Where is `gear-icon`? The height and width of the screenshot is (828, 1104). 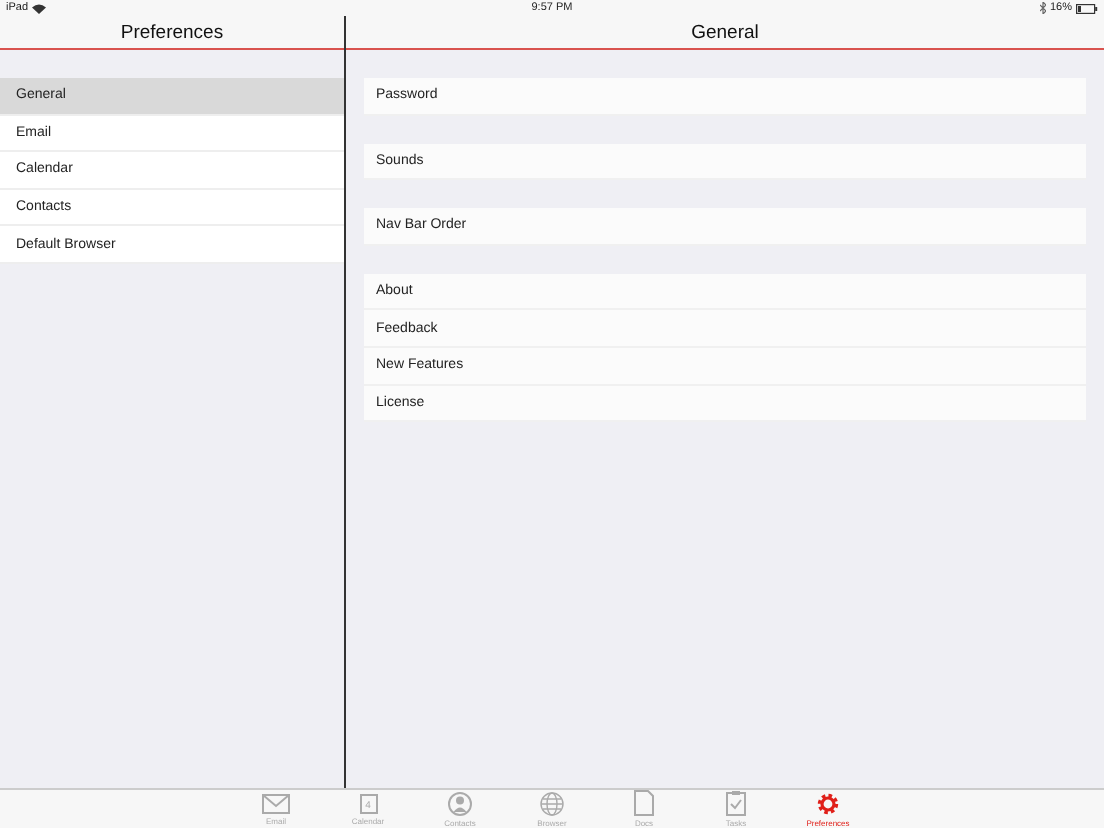 gear-icon is located at coordinates (828, 803).